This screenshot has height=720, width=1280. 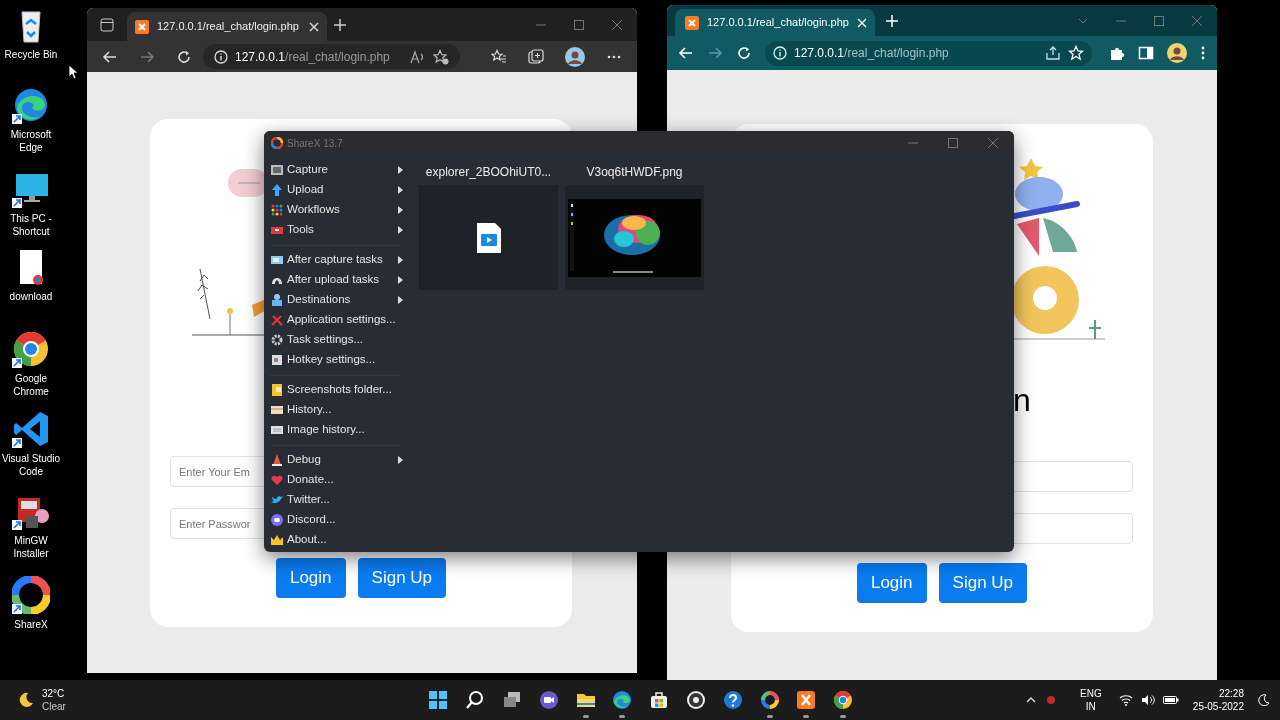 I want to click on video-chat-icon, so click(x=548, y=700).